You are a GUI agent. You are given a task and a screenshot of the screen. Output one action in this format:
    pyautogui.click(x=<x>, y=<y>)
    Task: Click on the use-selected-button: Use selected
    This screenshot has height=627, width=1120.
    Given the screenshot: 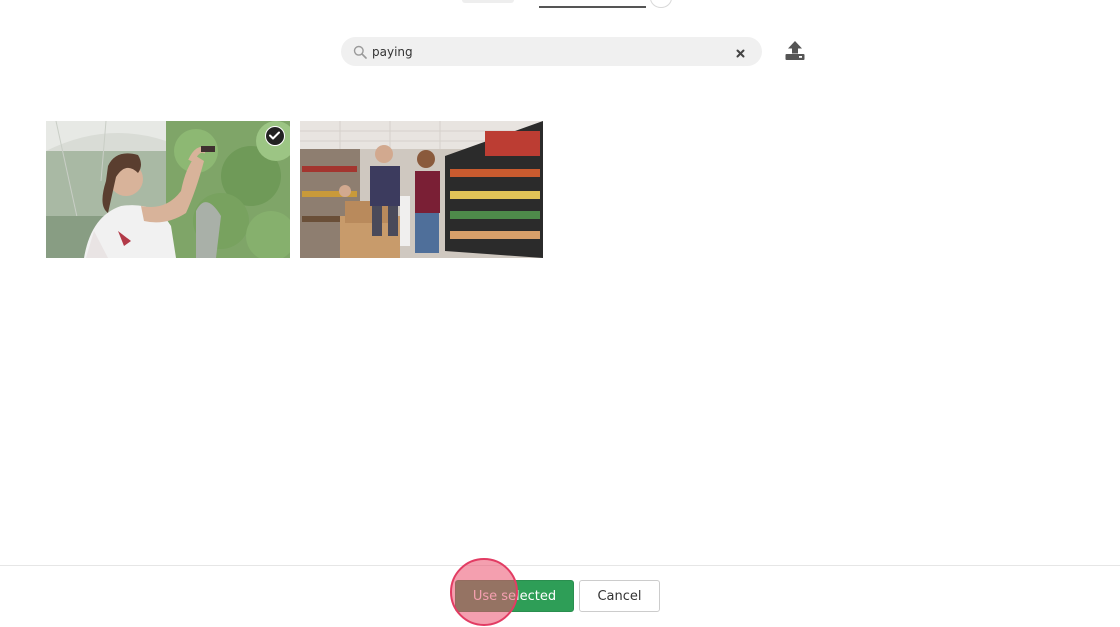 What is the action you would take?
    pyautogui.click(x=514, y=596)
    